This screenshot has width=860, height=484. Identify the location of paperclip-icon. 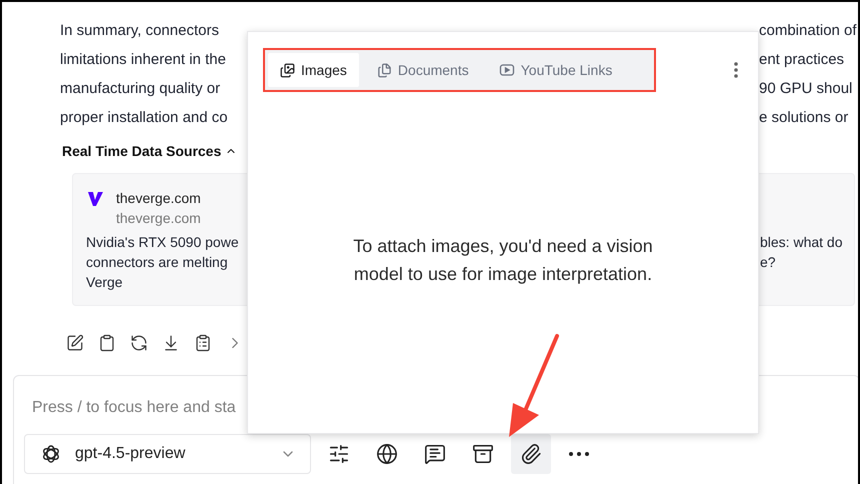
(531, 454).